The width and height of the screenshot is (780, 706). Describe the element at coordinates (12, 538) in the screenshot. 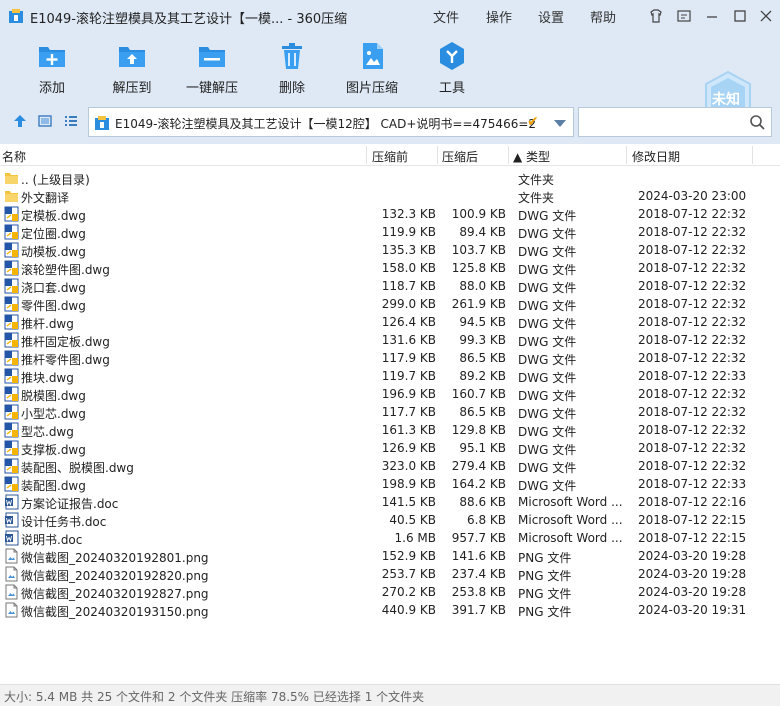

I see `word-document-icon` at that location.